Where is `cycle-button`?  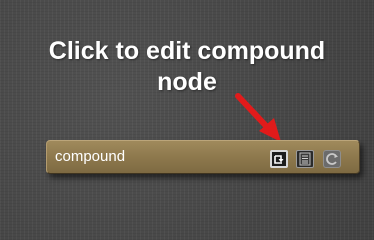
cycle-button is located at coordinates (332, 159).